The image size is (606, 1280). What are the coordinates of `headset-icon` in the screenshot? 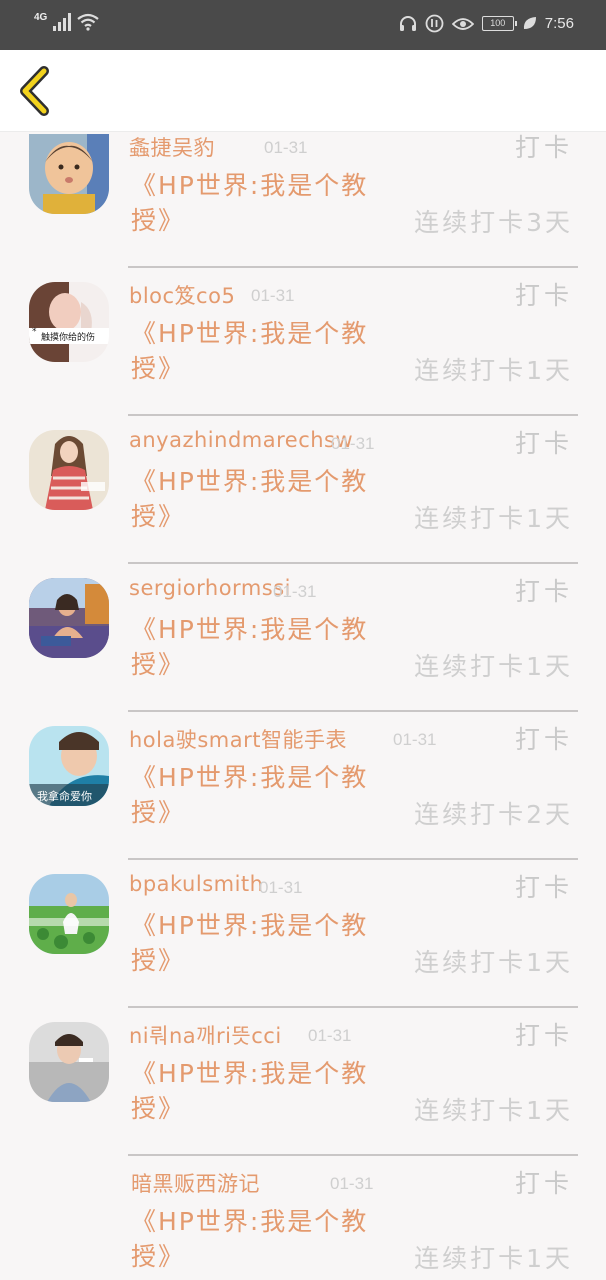 It's located at (407, 23).